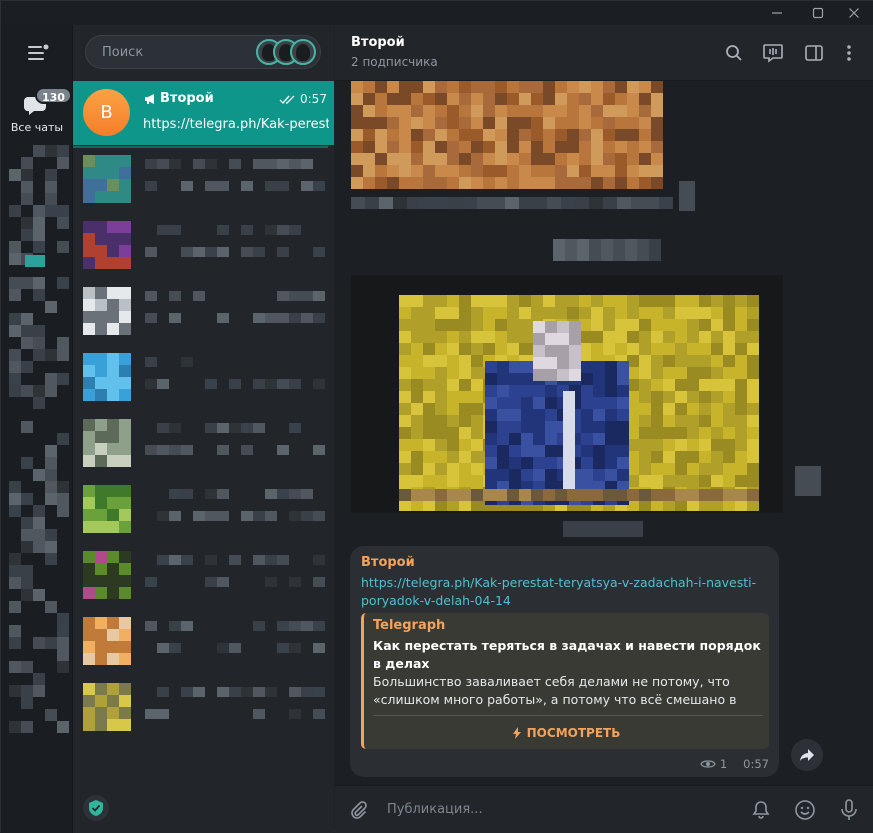 Image resolution: width=873 pixels, height=833 pixels. Describe the element at coordinates (807, 755) in the screenshot. I see `forward-button` at that location.